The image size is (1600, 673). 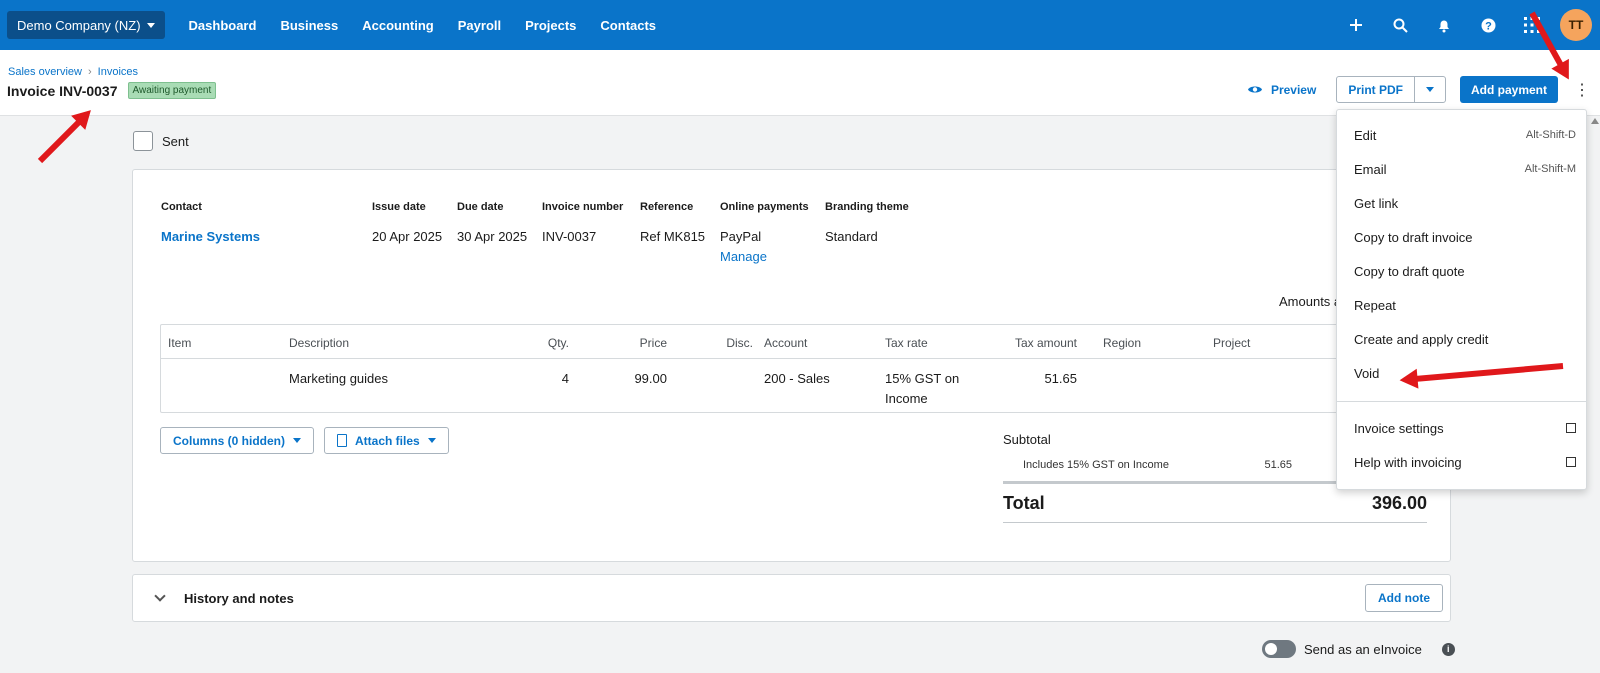 I want to click on menu-item-label: Create and apply credit, so click(x=1421, y=339).